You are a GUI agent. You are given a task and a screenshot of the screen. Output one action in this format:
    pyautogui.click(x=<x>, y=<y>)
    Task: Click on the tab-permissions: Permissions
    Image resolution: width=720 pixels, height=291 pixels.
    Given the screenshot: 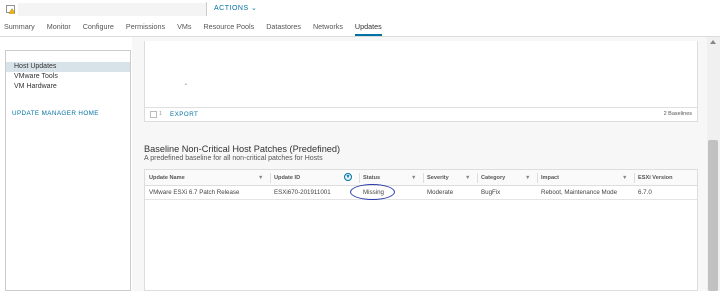 What is the action you would take?
    pyautogui.click(x=145, y=29)
    